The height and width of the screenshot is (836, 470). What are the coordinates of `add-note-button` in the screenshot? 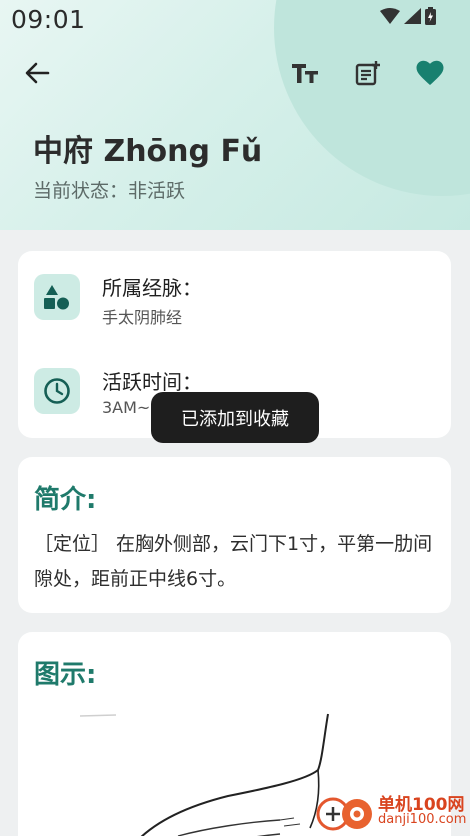 It's located at (368, 73).